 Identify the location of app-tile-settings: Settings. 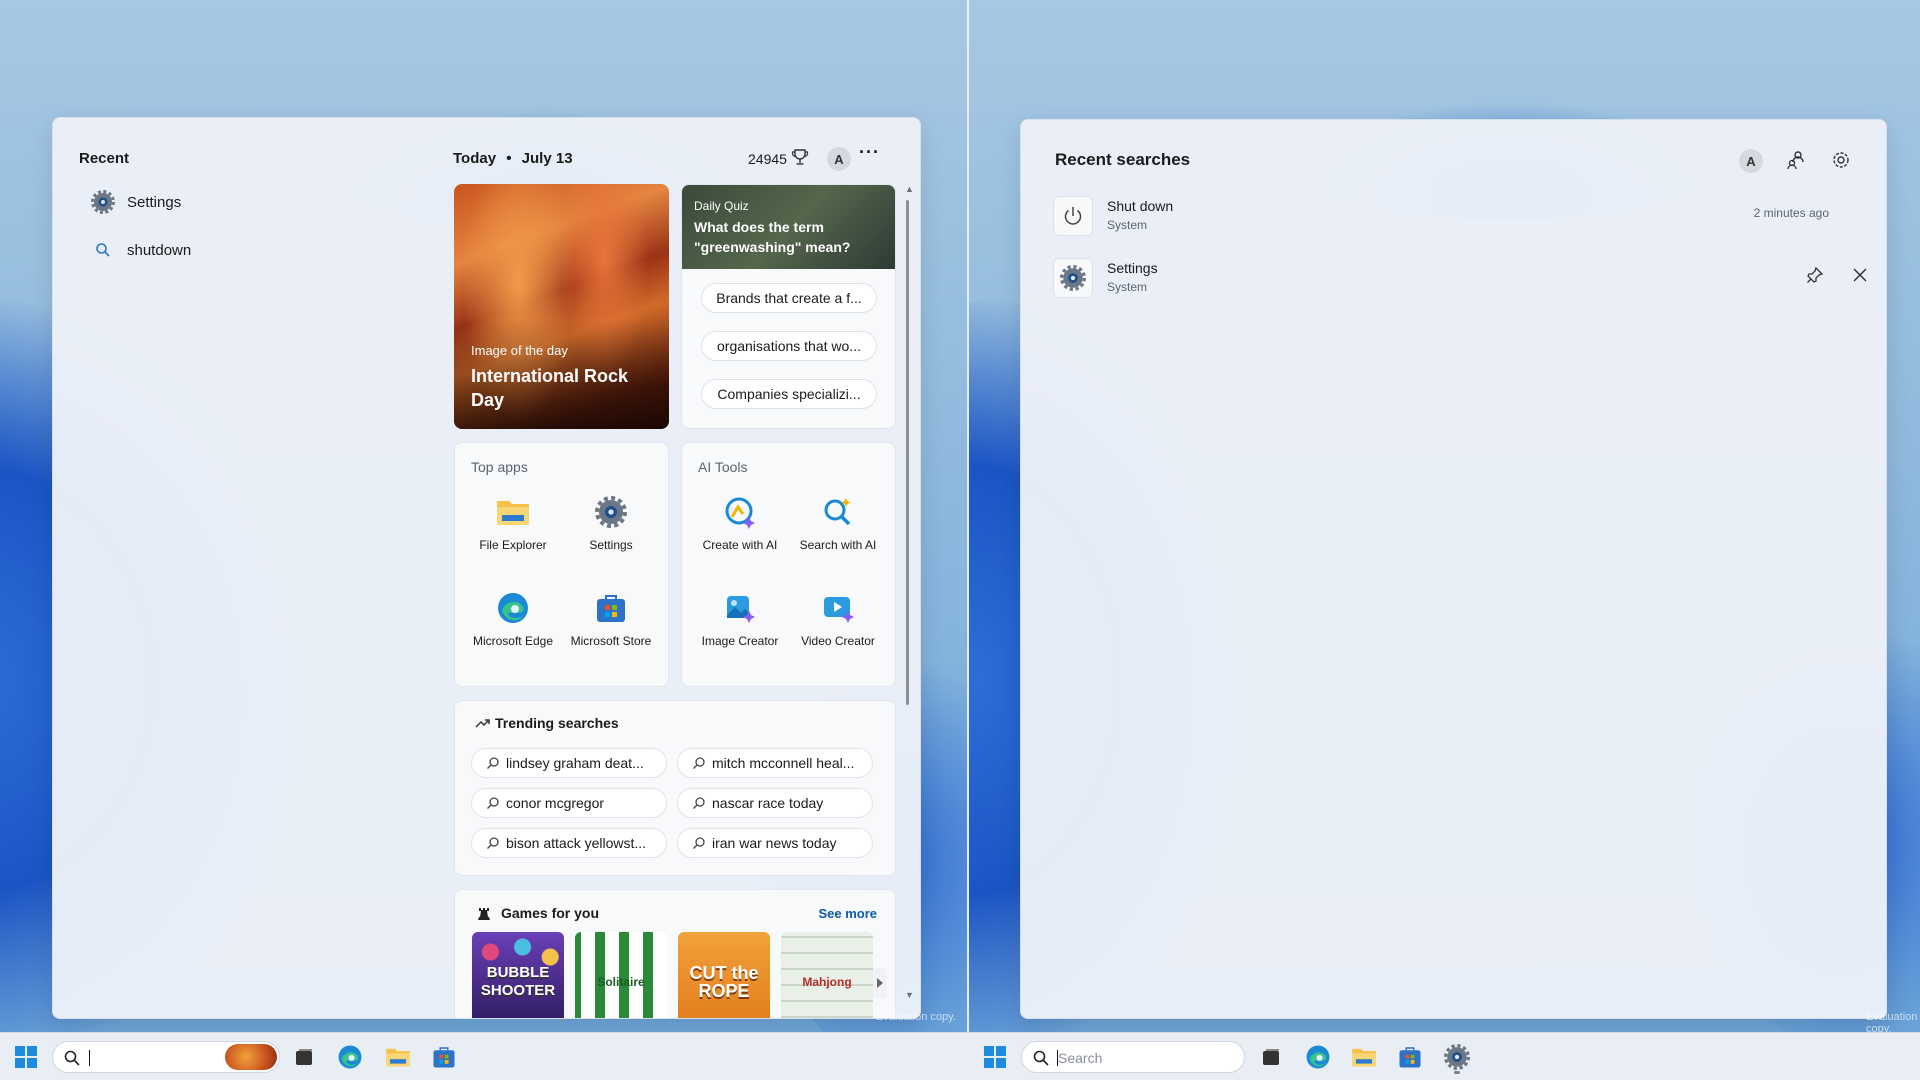
(611, 523).